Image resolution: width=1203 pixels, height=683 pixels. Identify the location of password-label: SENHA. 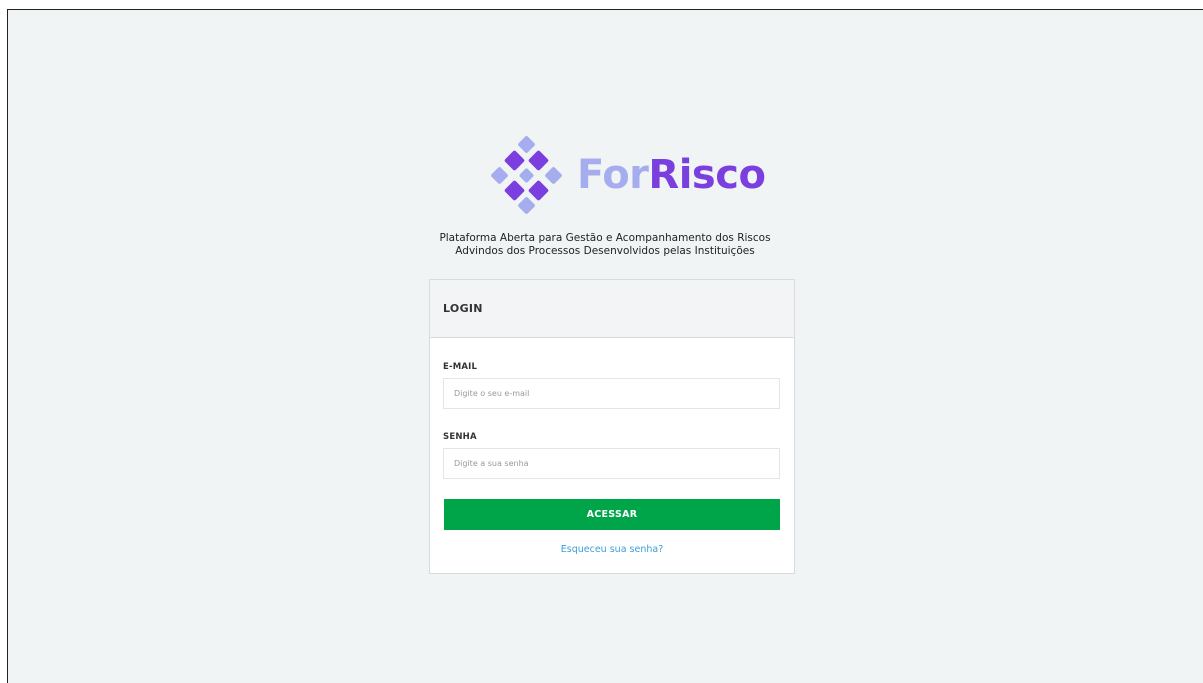
(460, 437).